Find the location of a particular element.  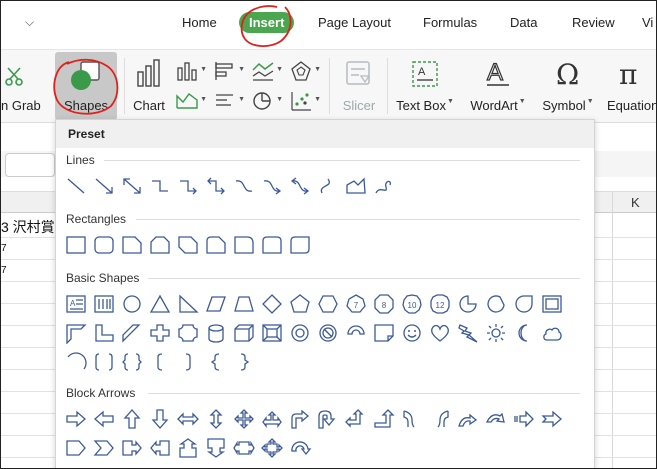

shape-cube is located at coordinates (244, 333).